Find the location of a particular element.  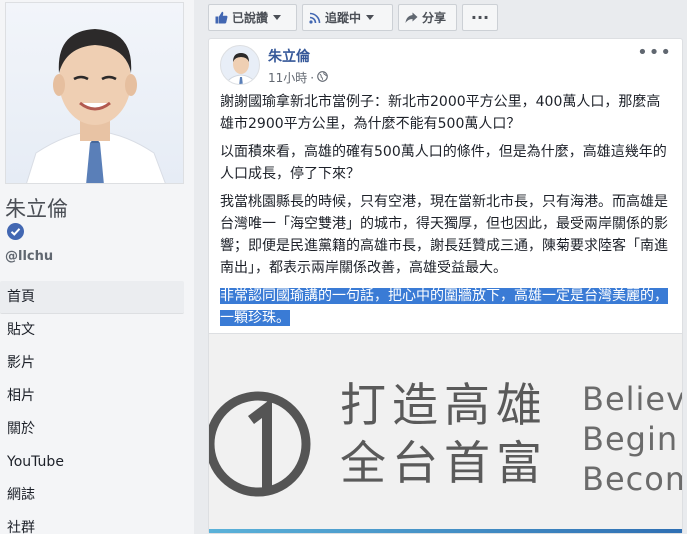

page-name: 朱立倫 is located at coordinates (36, 209).